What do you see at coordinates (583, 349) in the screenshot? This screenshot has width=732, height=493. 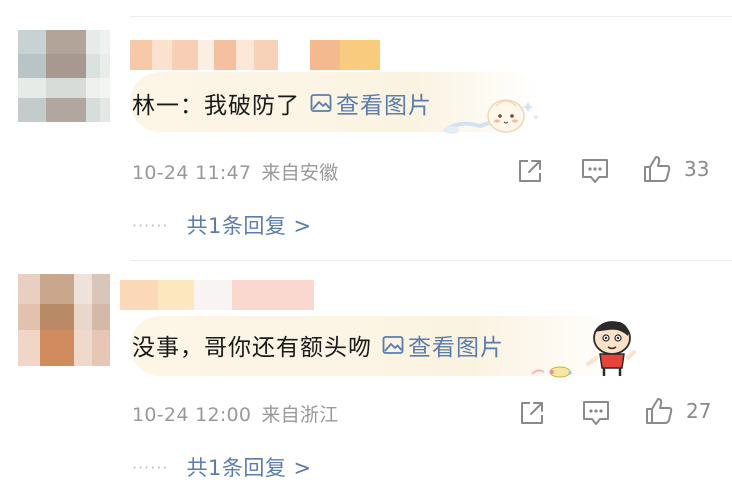 I see `cartoon-boy-sticker` at bounding box center [583, 349].